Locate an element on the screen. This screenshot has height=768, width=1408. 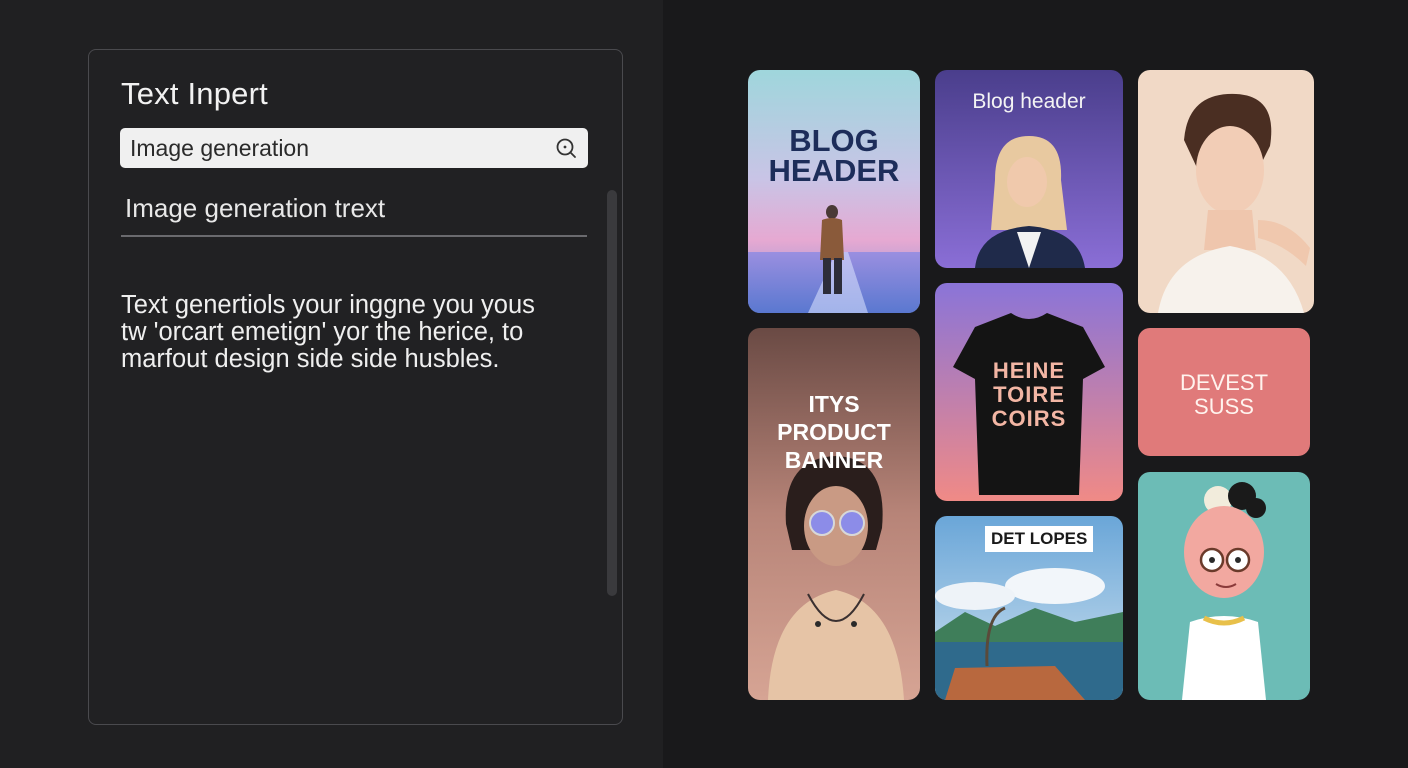
gallery-card-blog-header-portrait: Blog header is located at coordinates (1029, 169).